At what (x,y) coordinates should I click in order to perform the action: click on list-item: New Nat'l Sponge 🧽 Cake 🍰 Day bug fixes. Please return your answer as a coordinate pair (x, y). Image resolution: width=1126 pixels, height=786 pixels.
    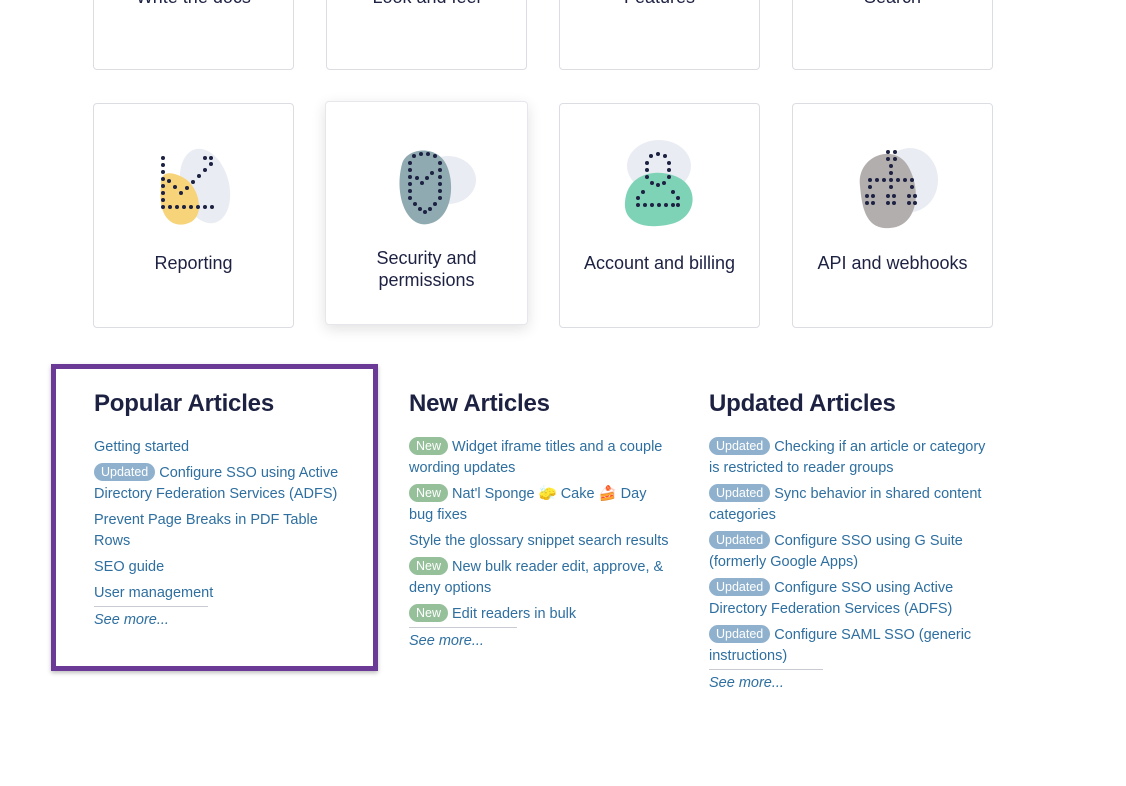
    Looking at the image, I should click on (539, 505).